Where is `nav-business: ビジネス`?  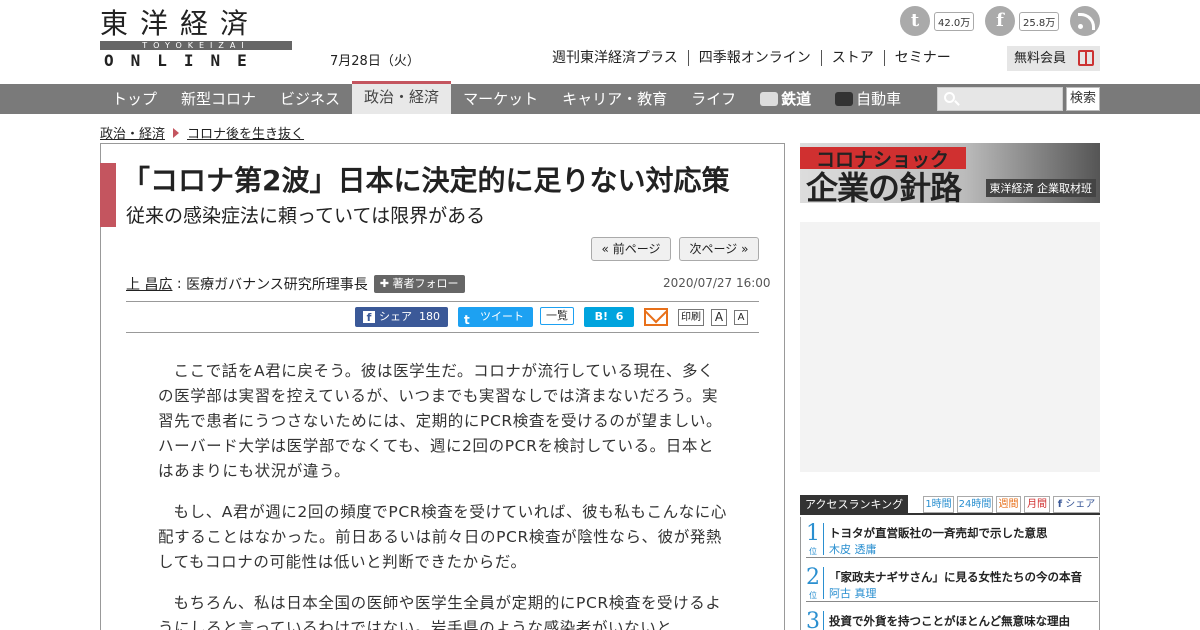 nav-business: ビジネス is located at coordinates (310, 99).